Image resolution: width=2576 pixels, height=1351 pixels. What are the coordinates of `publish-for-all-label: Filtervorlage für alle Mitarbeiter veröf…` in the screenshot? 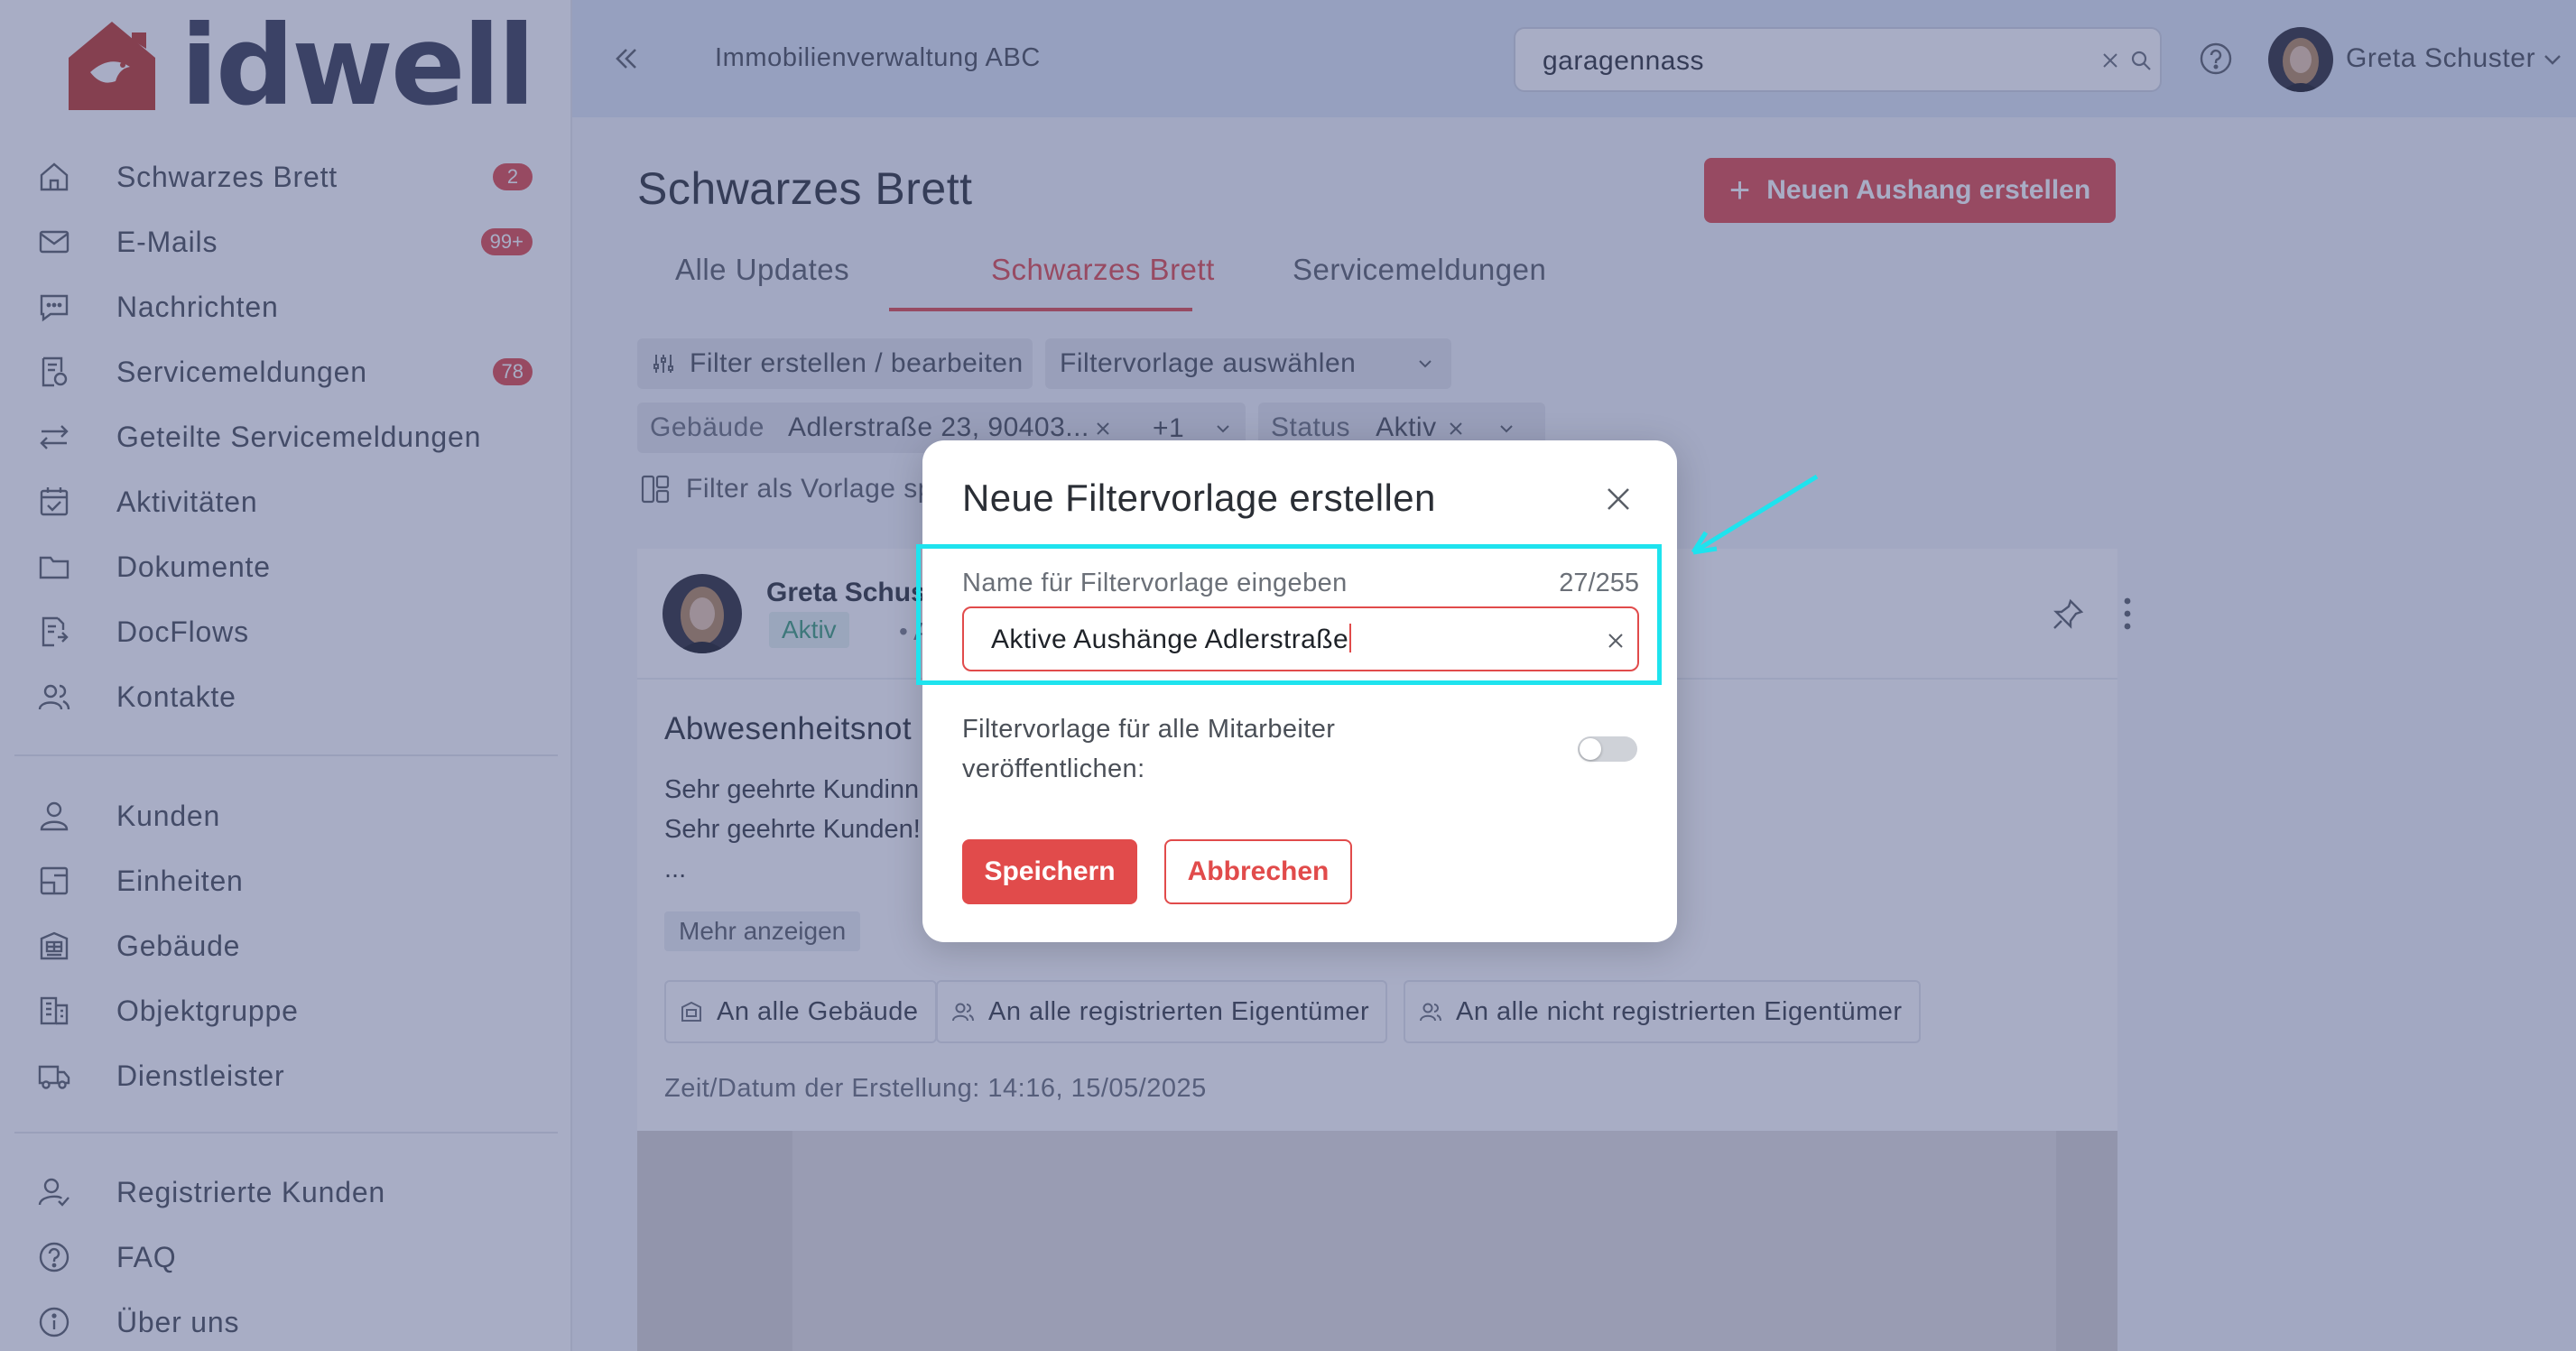 It's located at (1149, 749).